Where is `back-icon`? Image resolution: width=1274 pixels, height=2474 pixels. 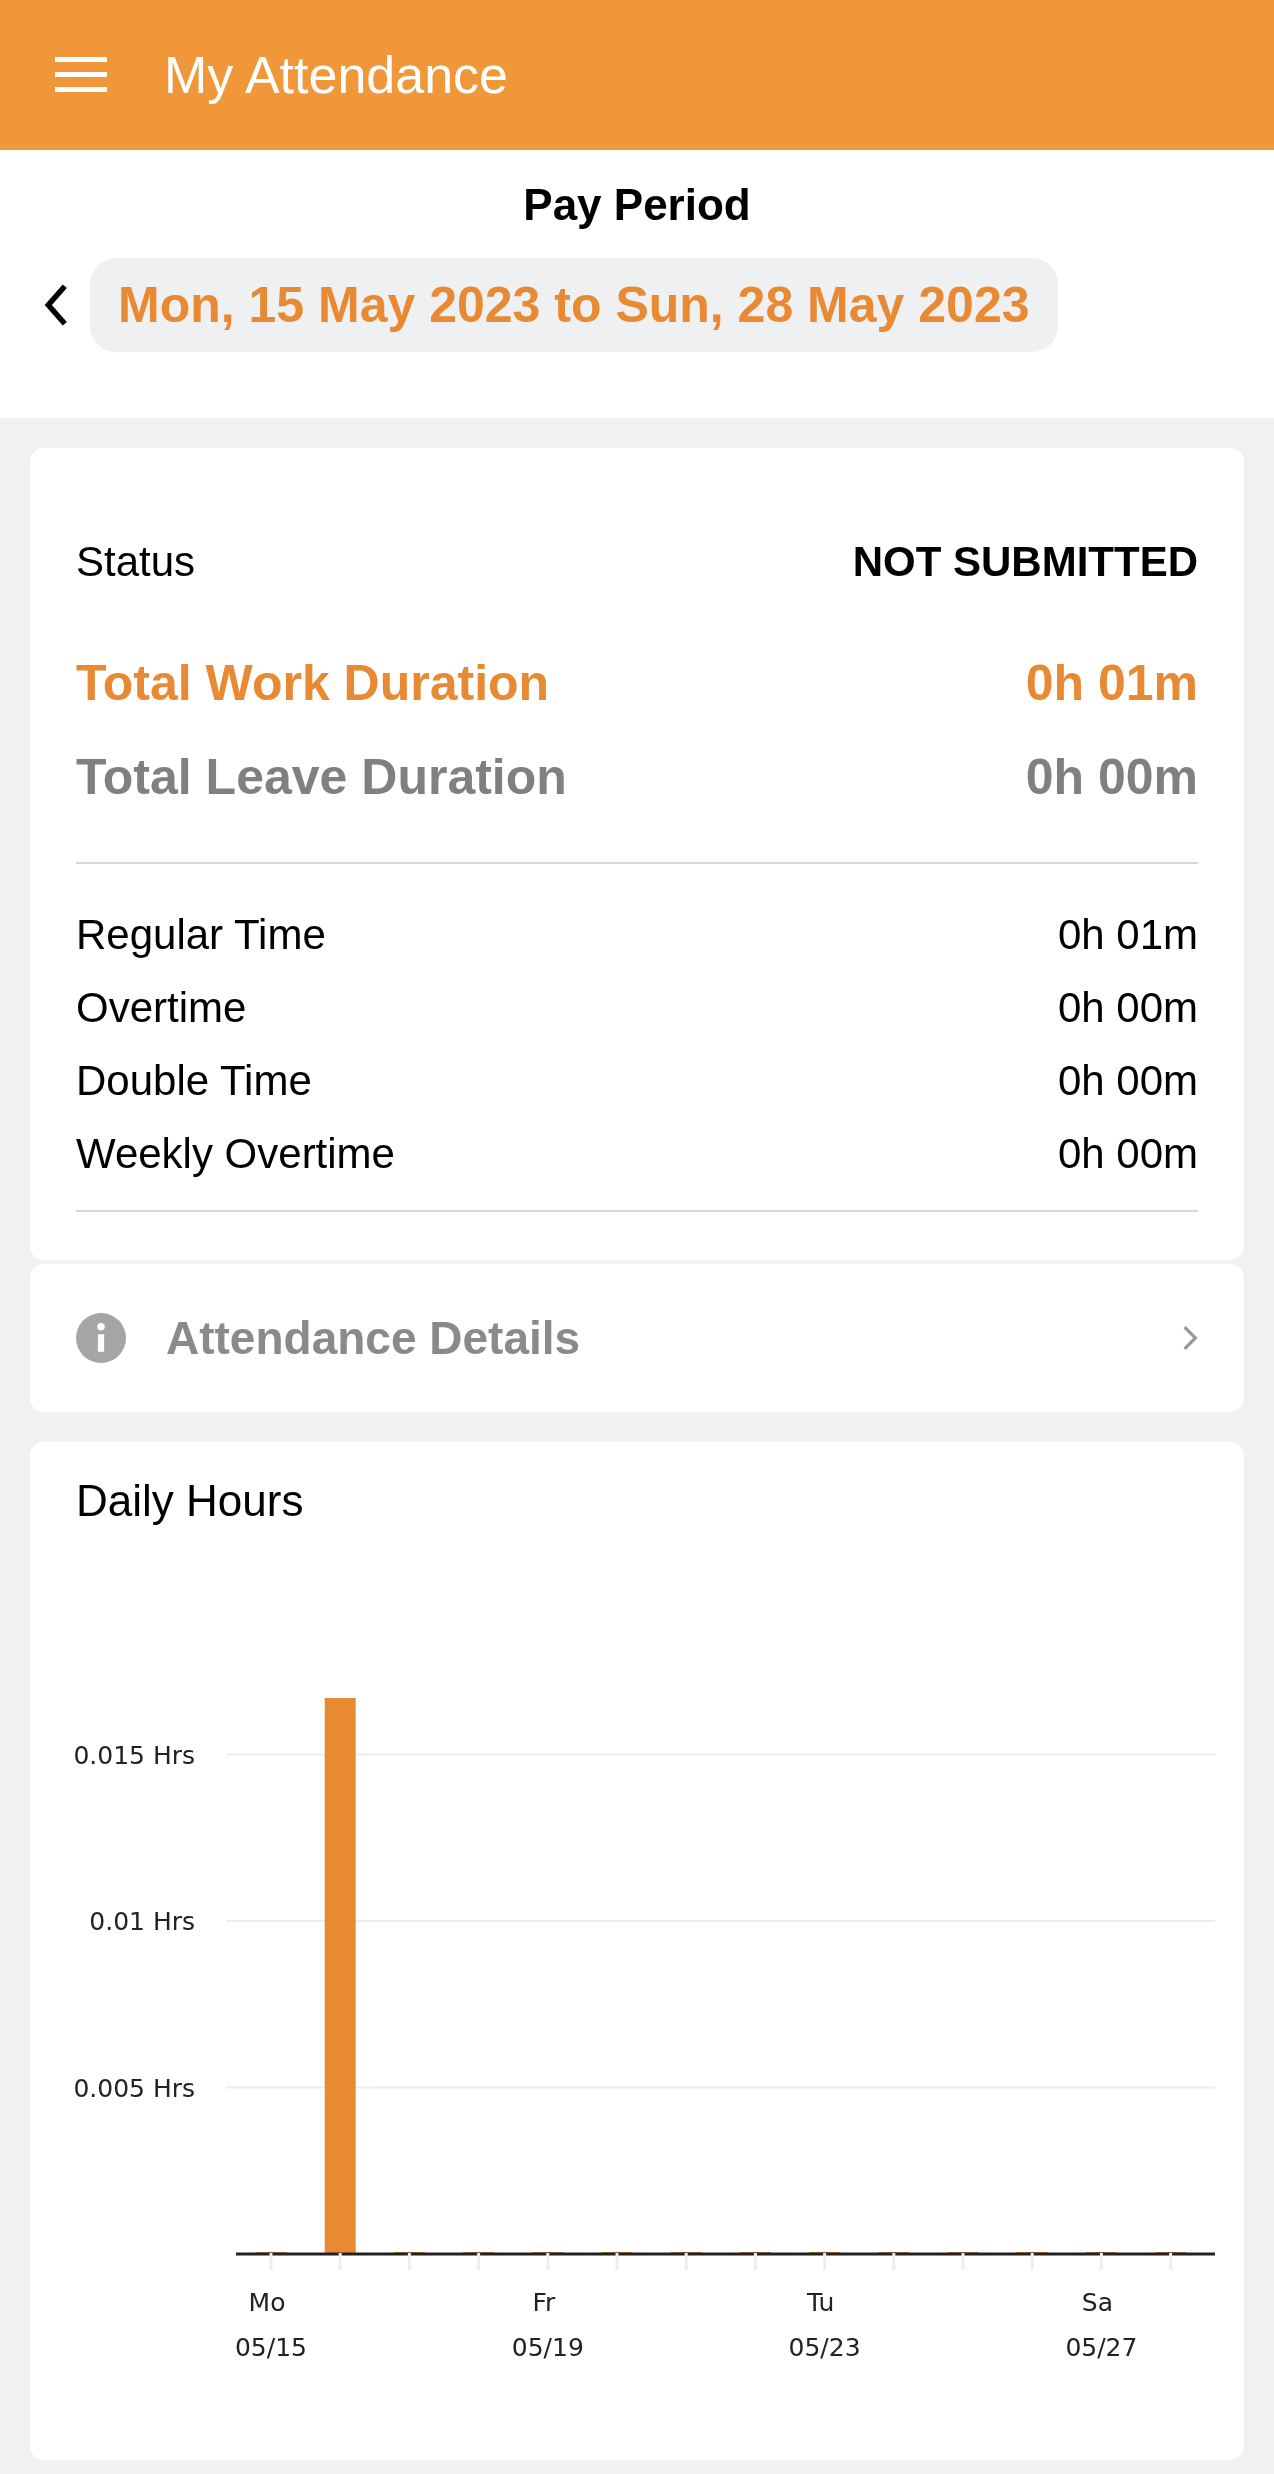 back-icon is located at coordinates (56, 305).